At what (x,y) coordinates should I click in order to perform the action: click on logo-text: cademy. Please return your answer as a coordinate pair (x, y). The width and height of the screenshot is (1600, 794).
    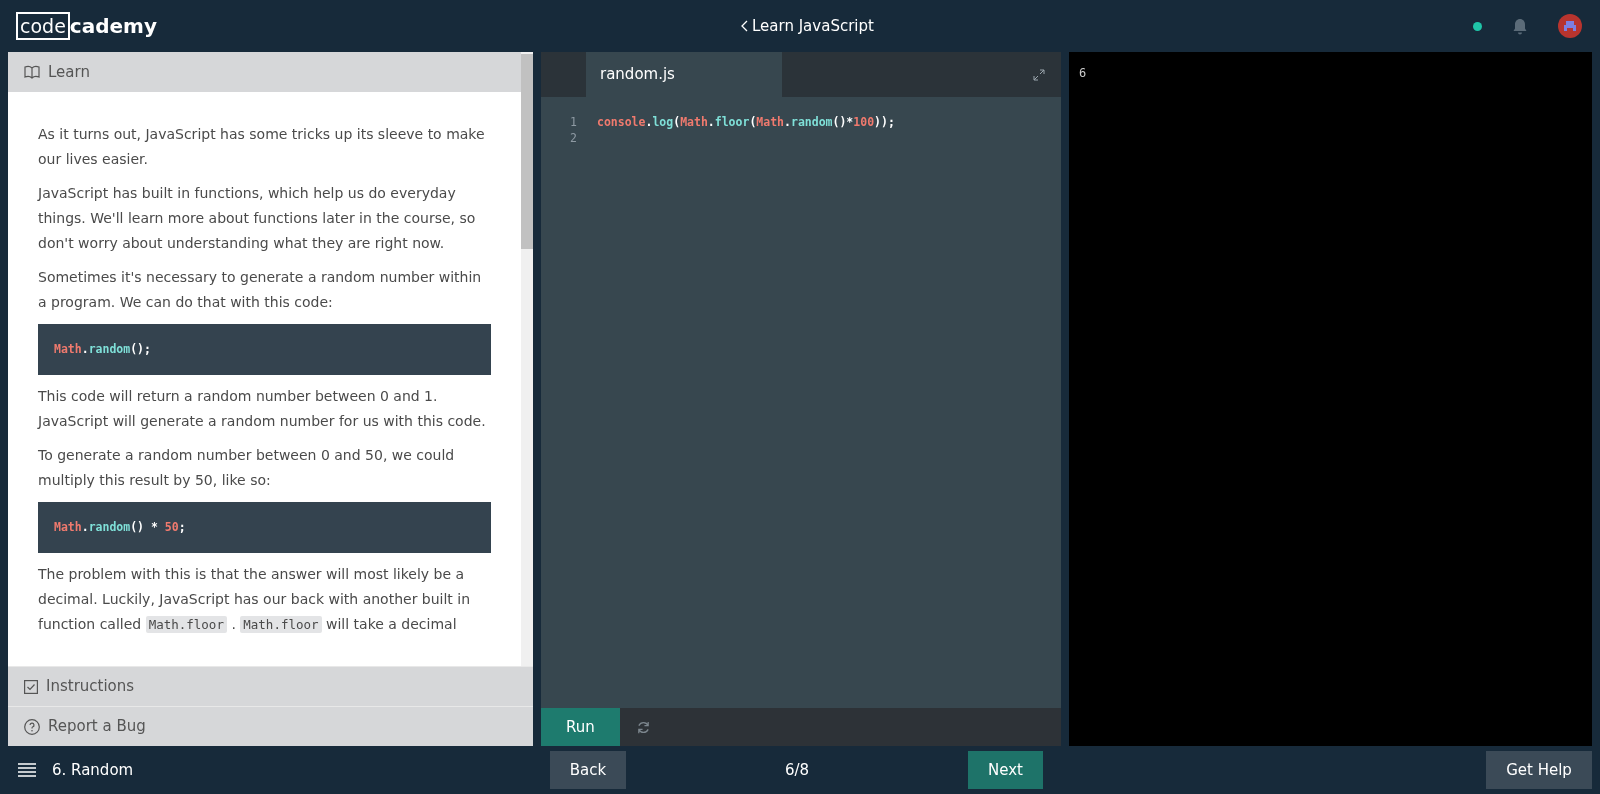
    Looking at the image, I should click on (113, 26).